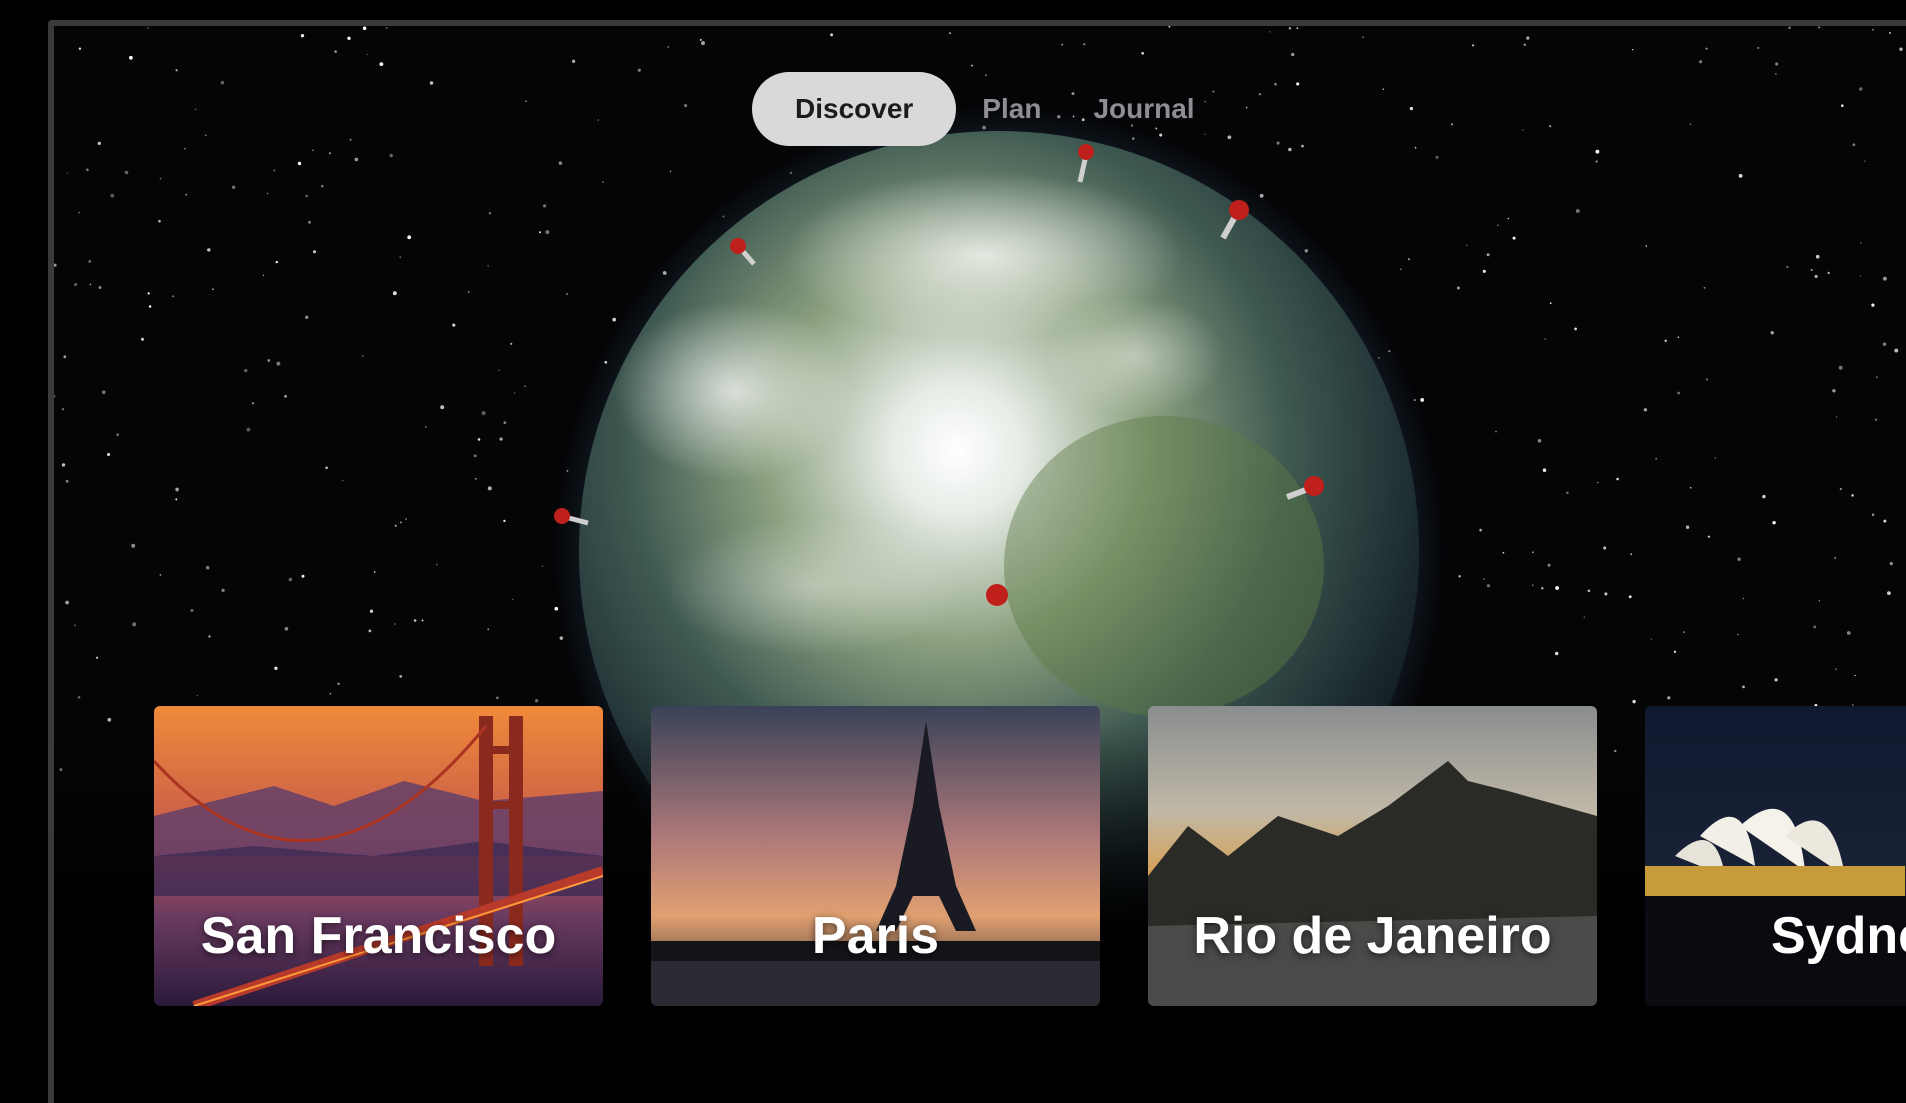 The image size is (1906, 1103). I want to click on pin-coast, so click(997, 595).